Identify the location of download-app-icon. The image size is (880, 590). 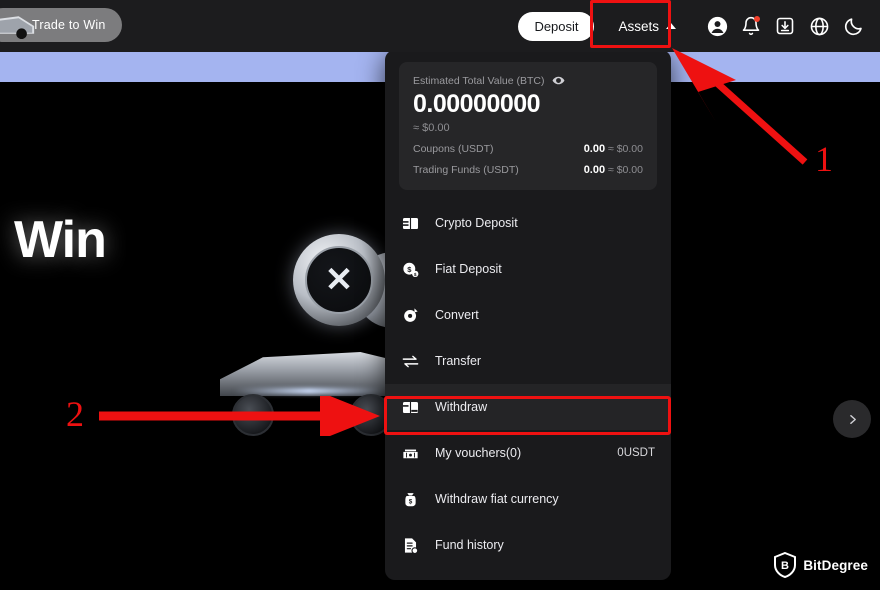
(785, 26).